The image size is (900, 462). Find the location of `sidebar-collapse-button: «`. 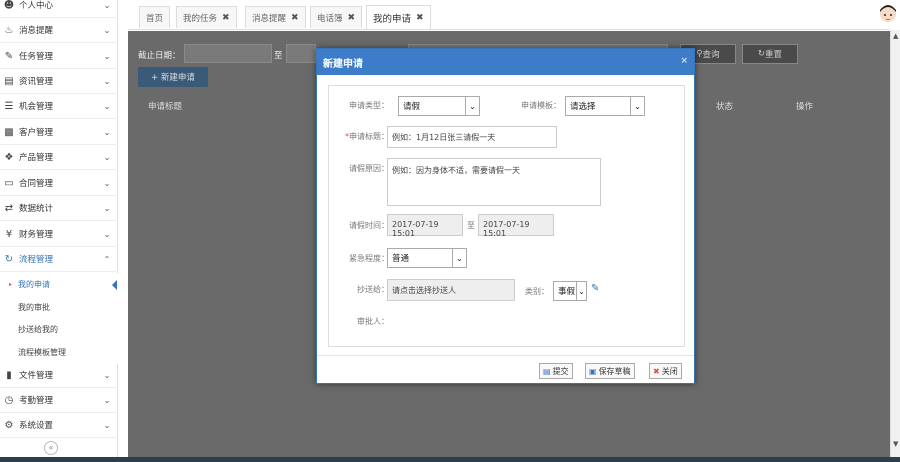

sidebar-collapse-button: « is located at coordinates (51, 448).